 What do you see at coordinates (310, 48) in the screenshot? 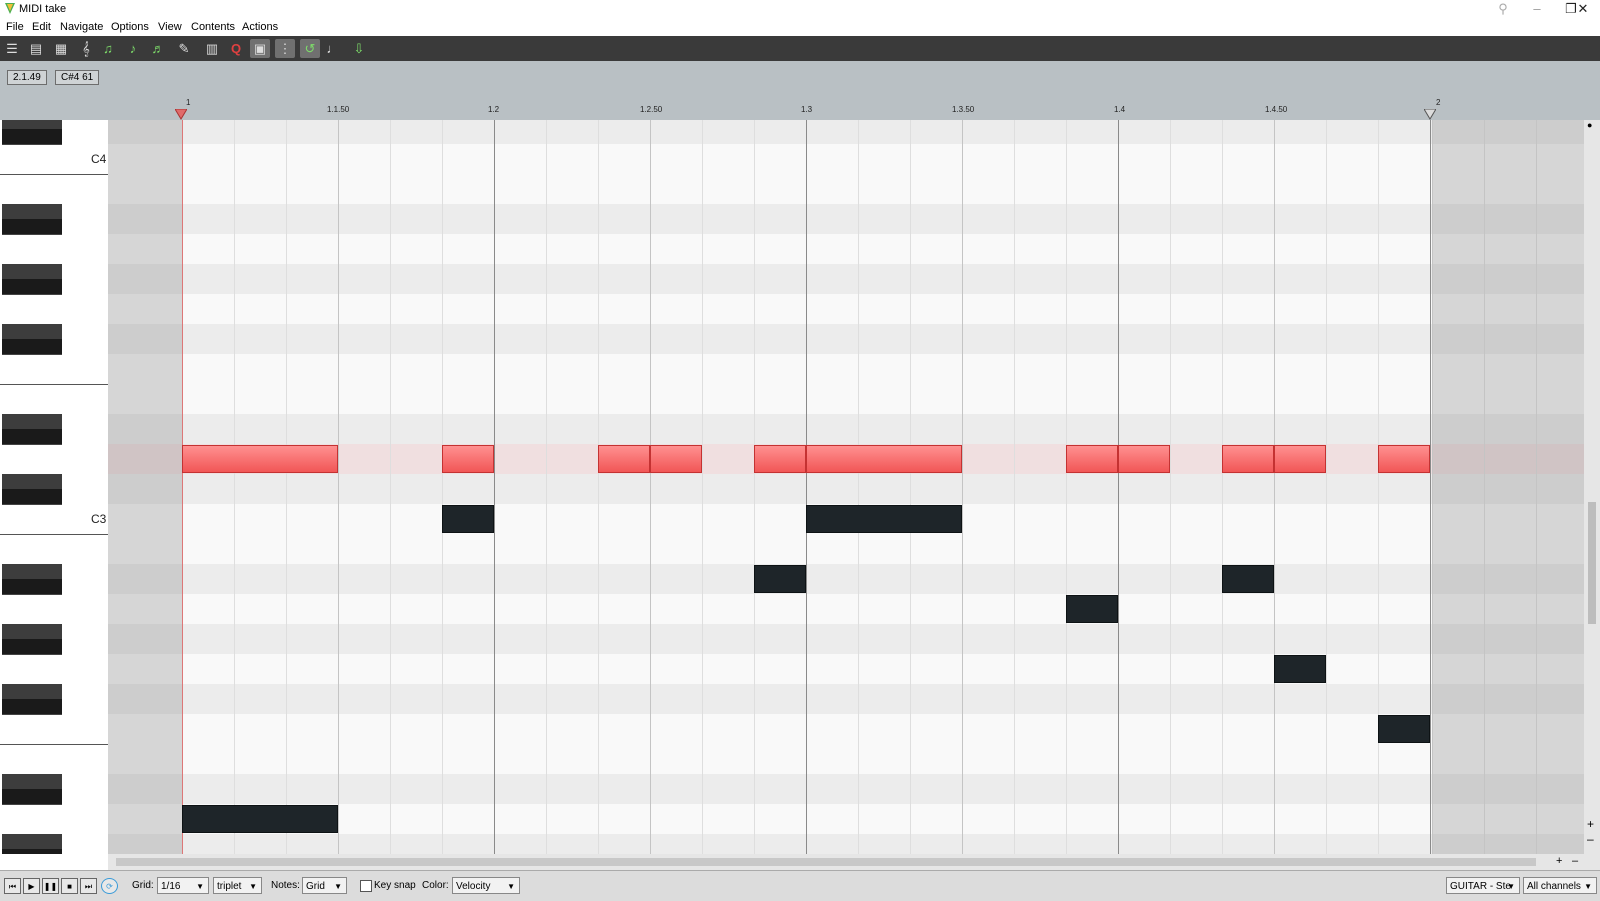
I see `loop-icon: ↺` at bounding box center [310, 48].